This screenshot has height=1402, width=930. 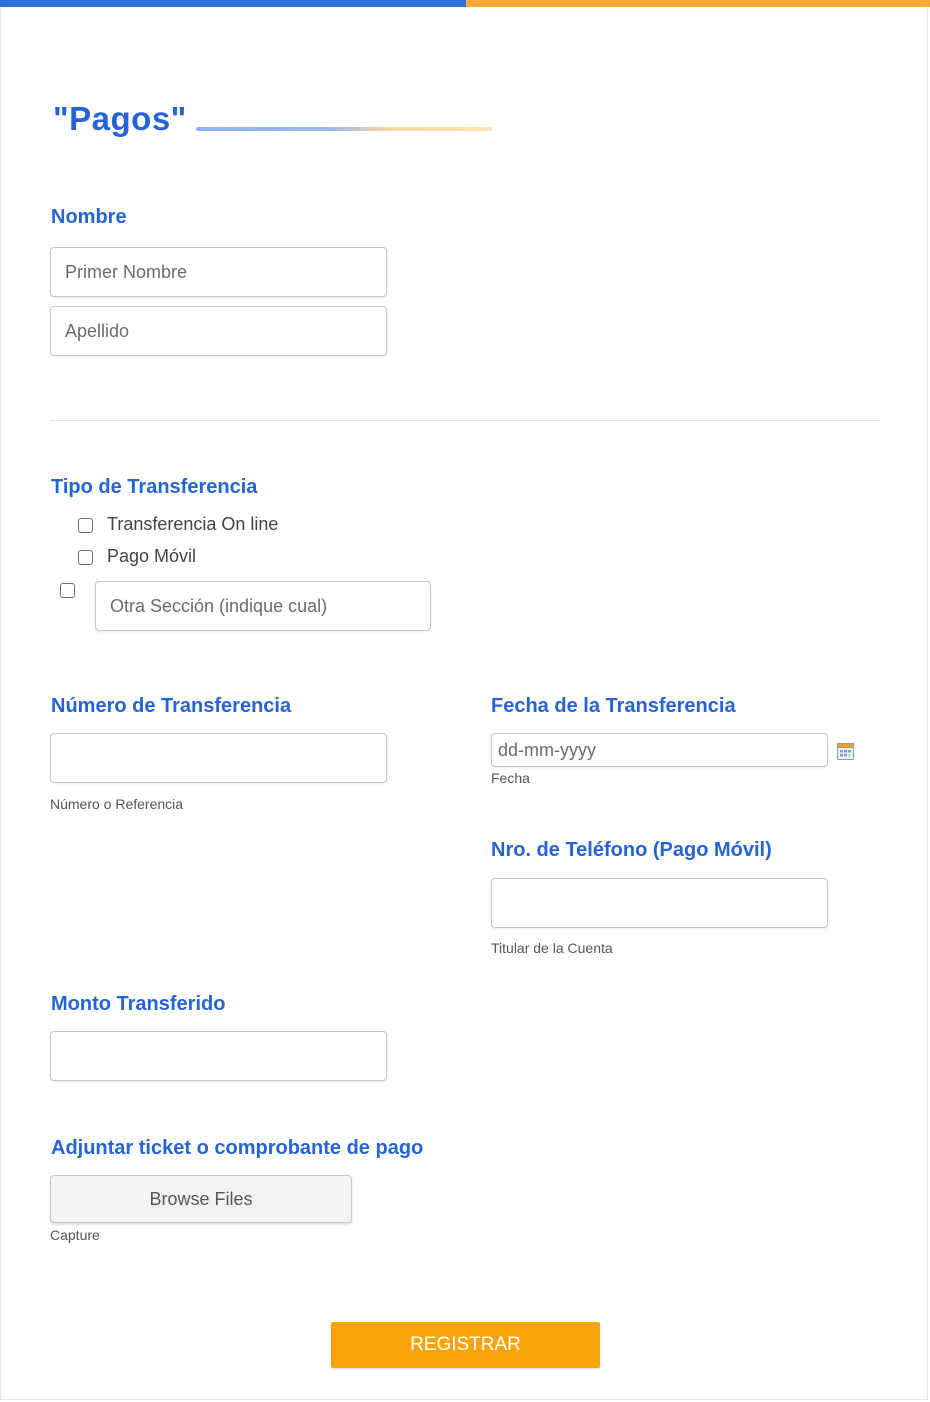 I want to click on telefono-sublabel: Titular de la Cuenta, so click(x=552, y=948).